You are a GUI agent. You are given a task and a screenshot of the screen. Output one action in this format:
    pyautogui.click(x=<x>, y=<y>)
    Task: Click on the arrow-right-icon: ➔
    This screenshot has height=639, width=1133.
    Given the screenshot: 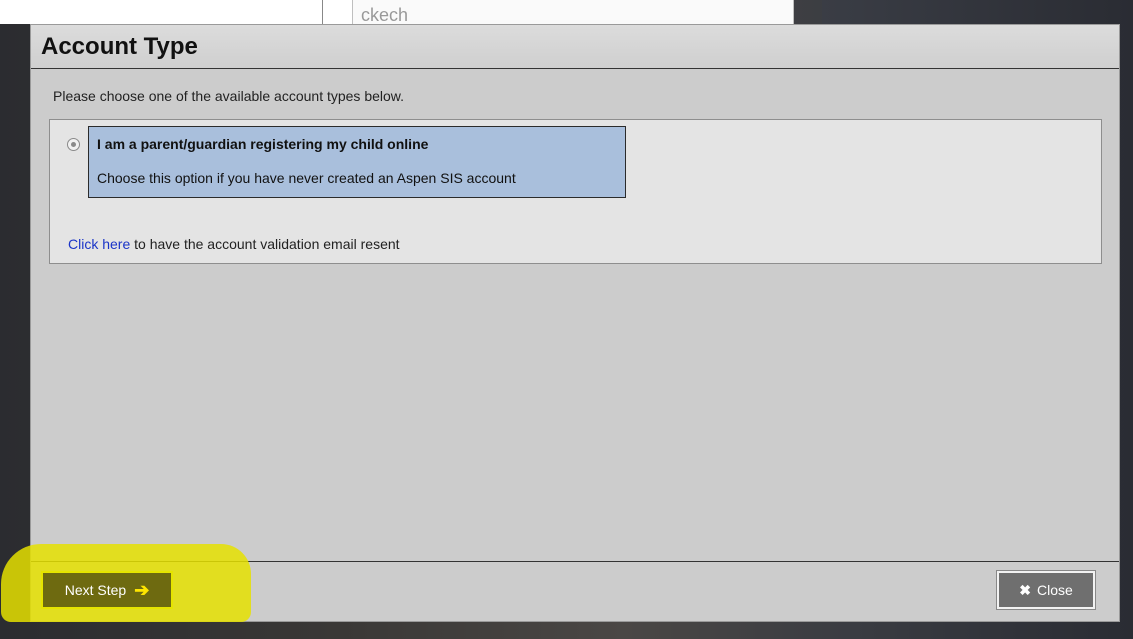 What is the action you would take?
    pyautogui.click(x=142, y=589)
    